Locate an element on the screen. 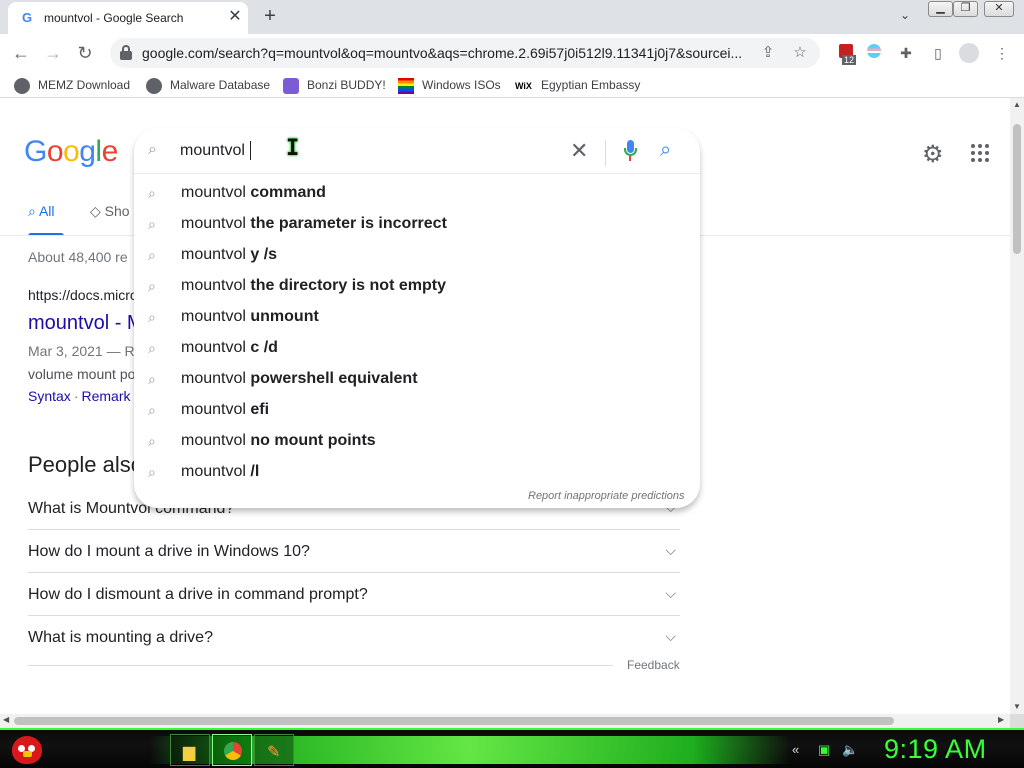  sitelink-syntax: Syntax is located at coordinates (49, 396).